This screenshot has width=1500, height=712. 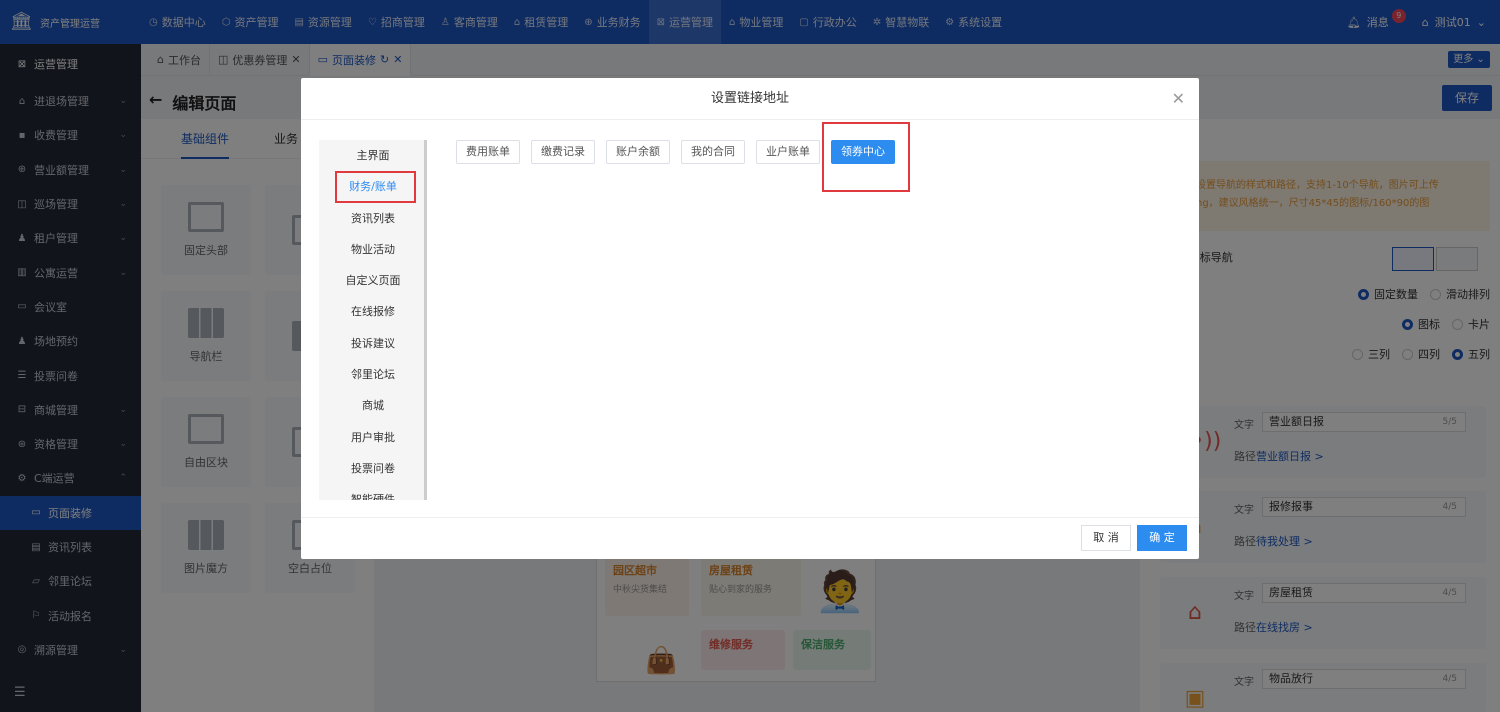 I want to click on link-option: 费用账单, so click(x=488, y=152).